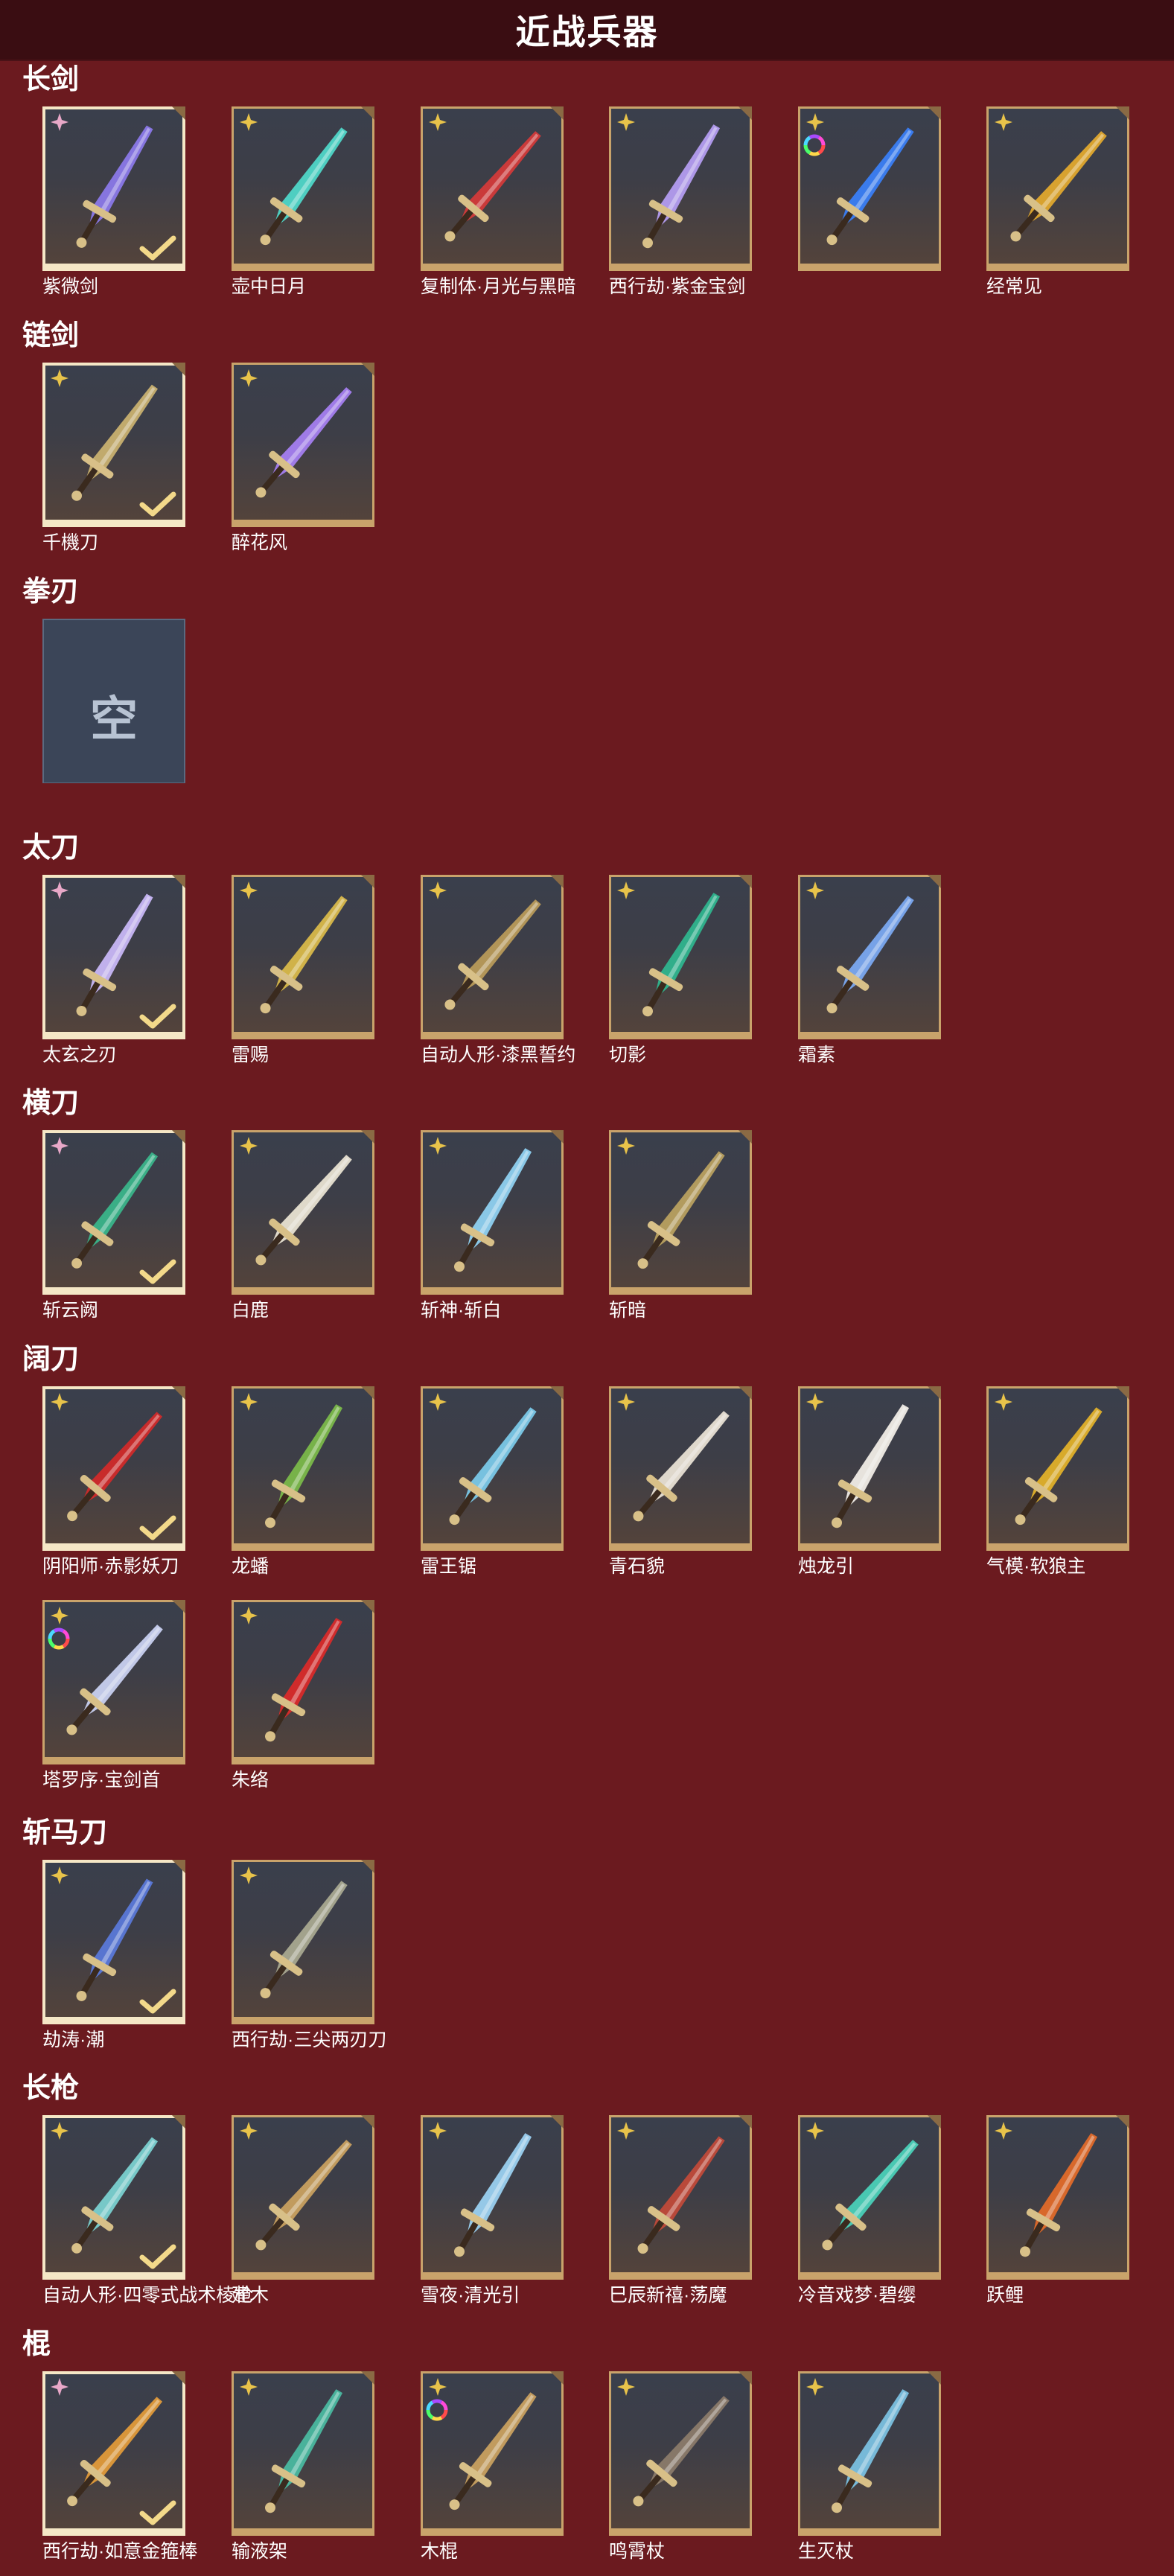 Image resolution: width=1174 pixels, height=2576 pixels. I want to click on weapon-card: 巳辰新禧·荡魔, so click(681, 2210).